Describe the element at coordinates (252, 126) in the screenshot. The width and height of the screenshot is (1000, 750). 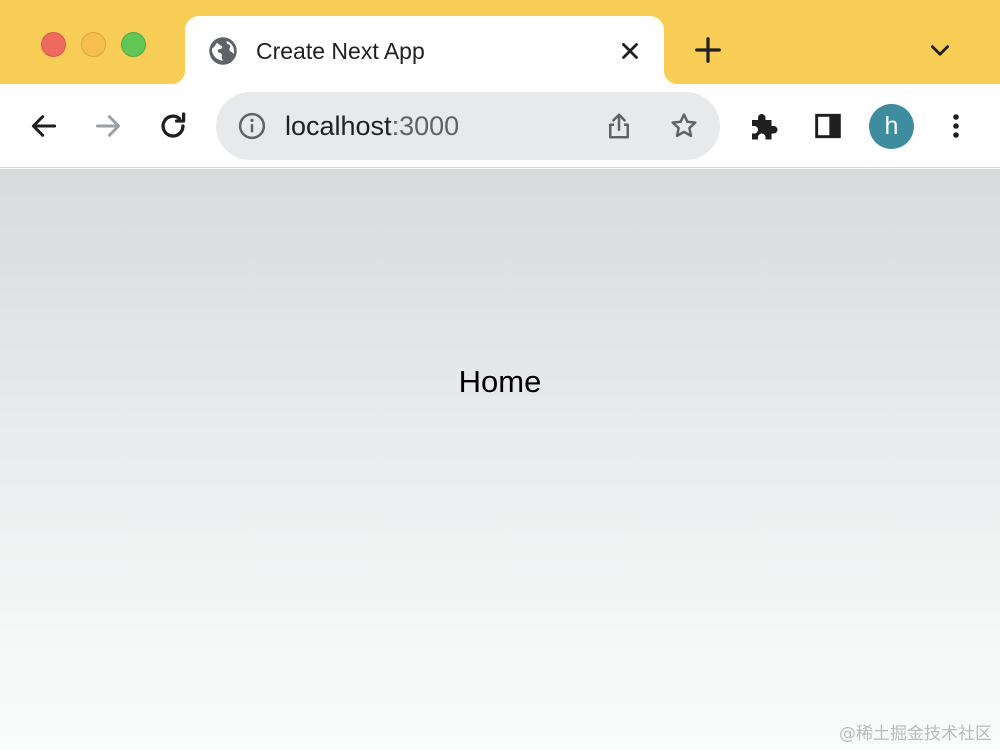
I see `info-icon` at that location.